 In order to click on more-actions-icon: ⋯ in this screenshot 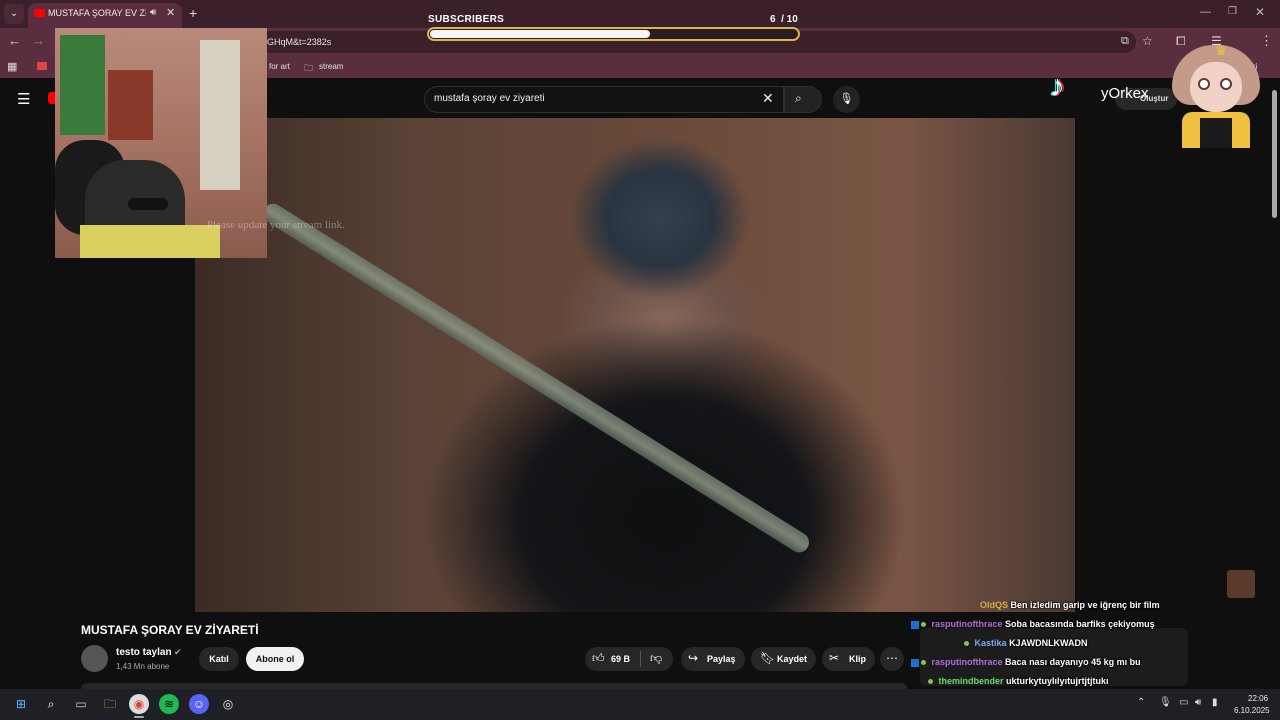, I will do `click(892, 659)`.